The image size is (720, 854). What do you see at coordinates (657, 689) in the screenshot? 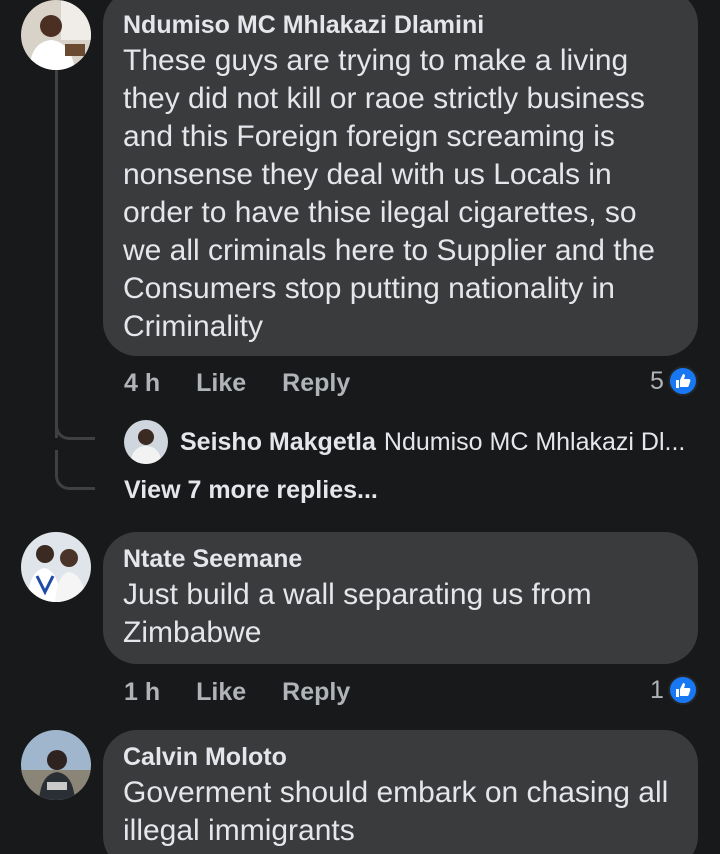
I see `reaction-count-label: 1` at bounding box center [657, 689].